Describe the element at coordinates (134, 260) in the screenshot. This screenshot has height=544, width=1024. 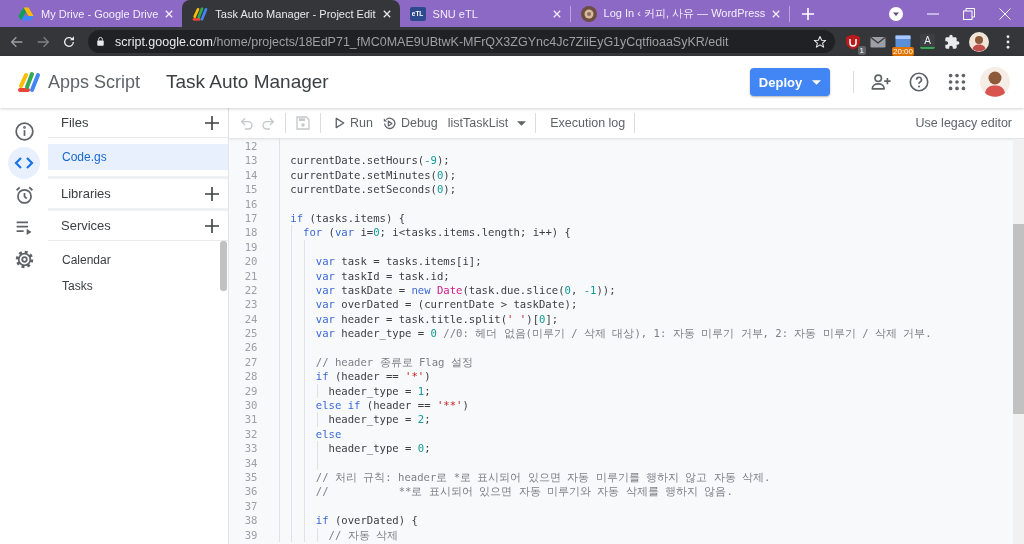
I see `sidebar-item: Calendar` at that location.